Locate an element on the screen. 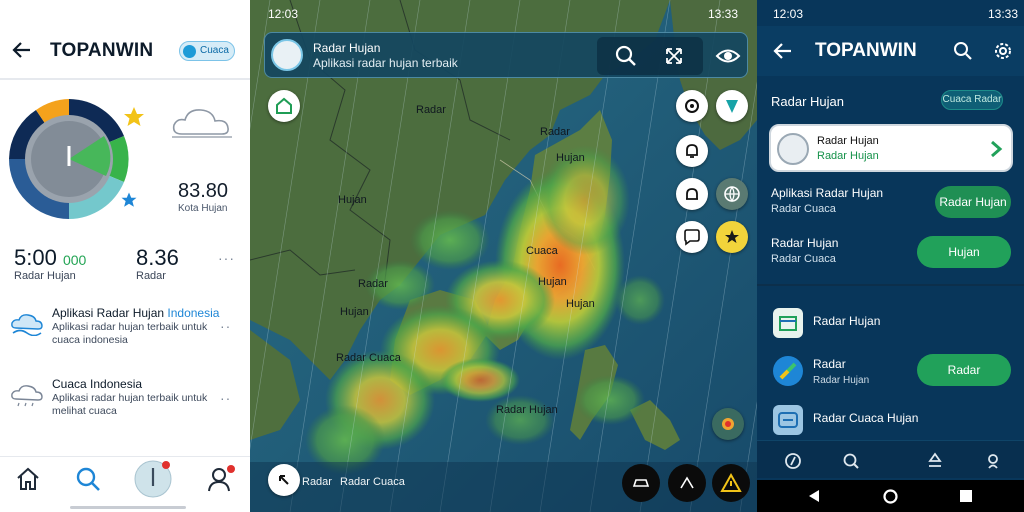  top-app-bar: TOPANWIN is located at coordinates (890, 51).